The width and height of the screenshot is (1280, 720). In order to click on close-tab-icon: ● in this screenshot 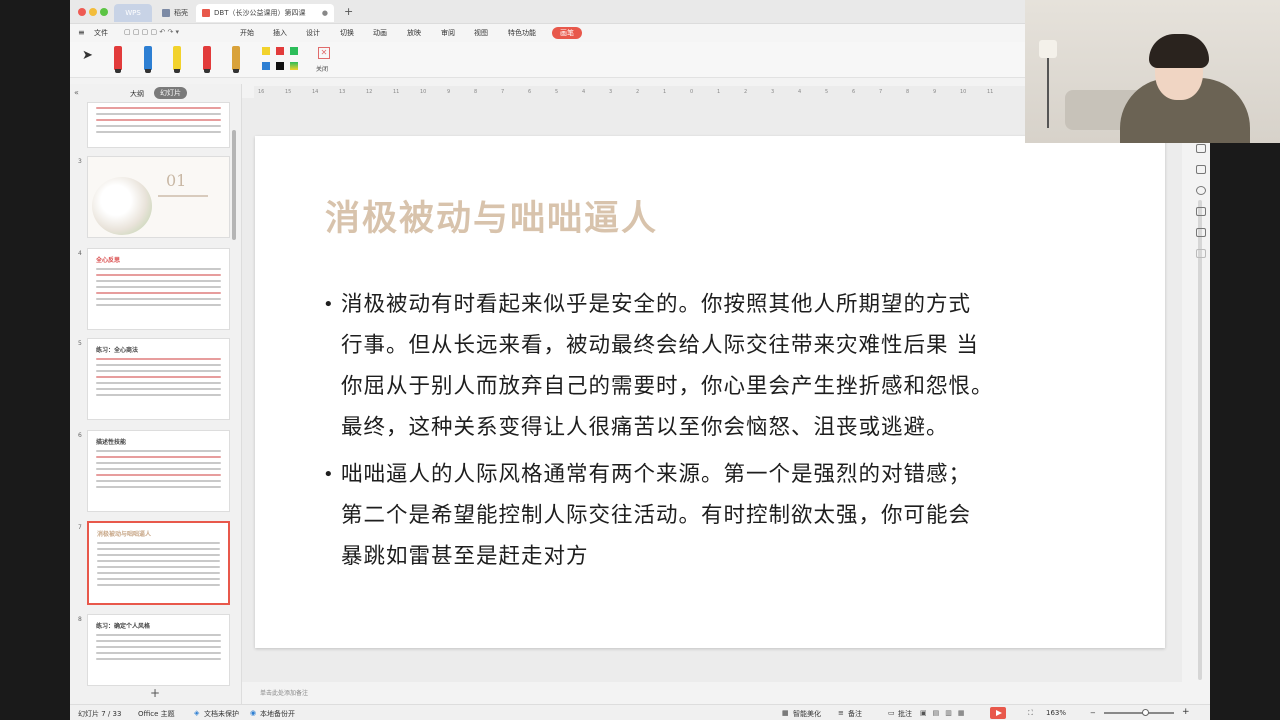, I will do `click(325, 13)`.